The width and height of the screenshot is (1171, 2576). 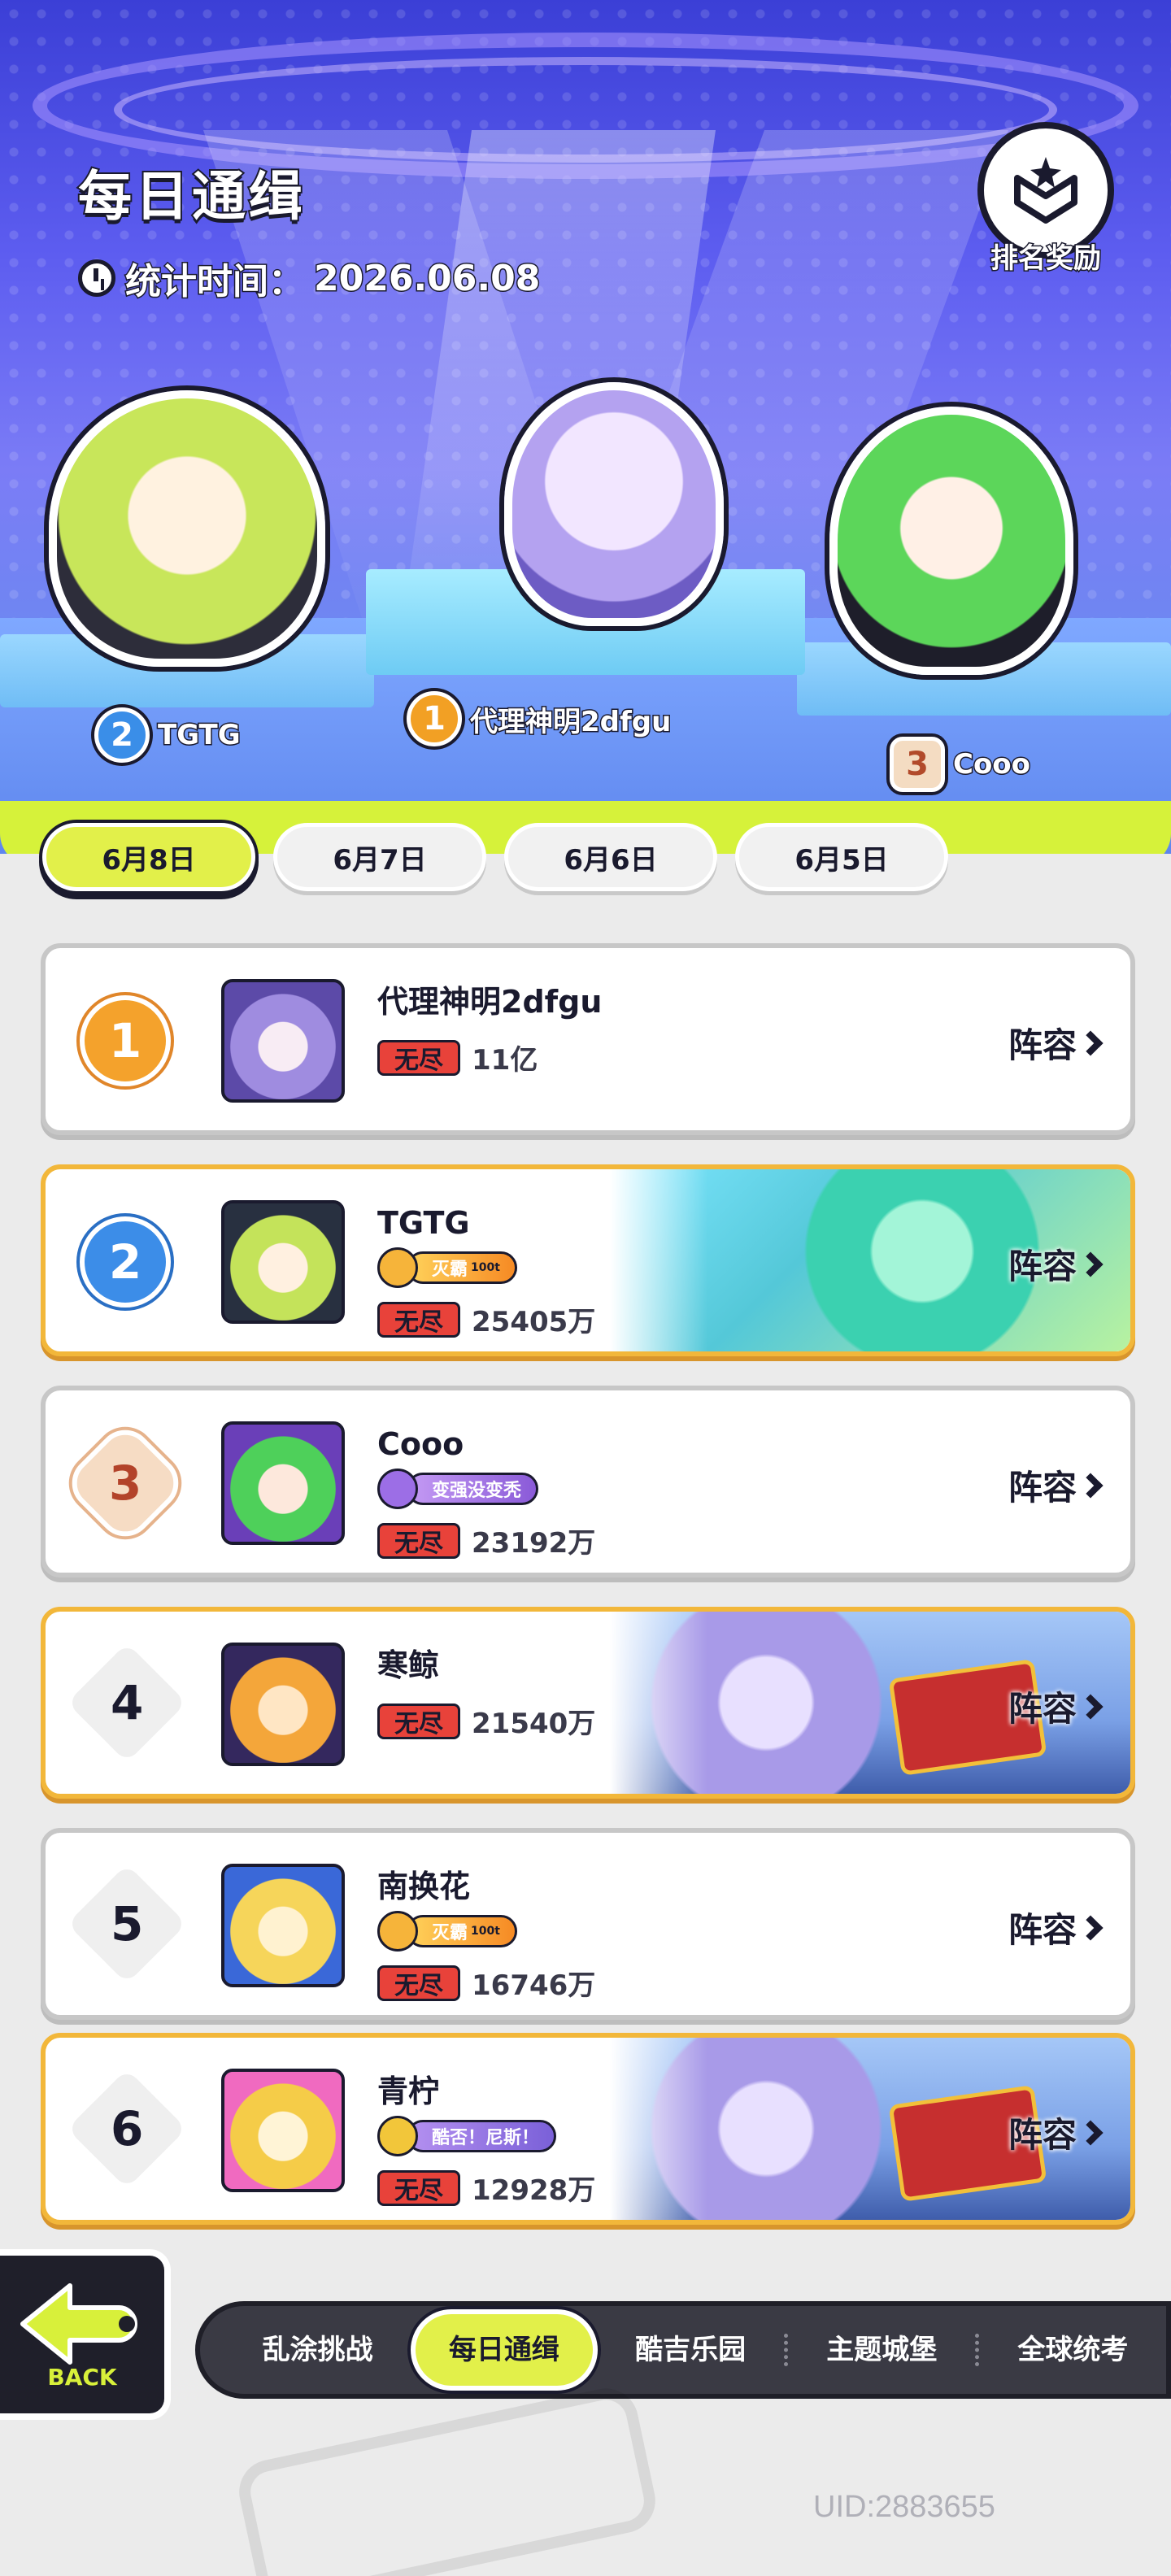 I want to click on user-id: UID:2883655, so click(x=904, y=2507).